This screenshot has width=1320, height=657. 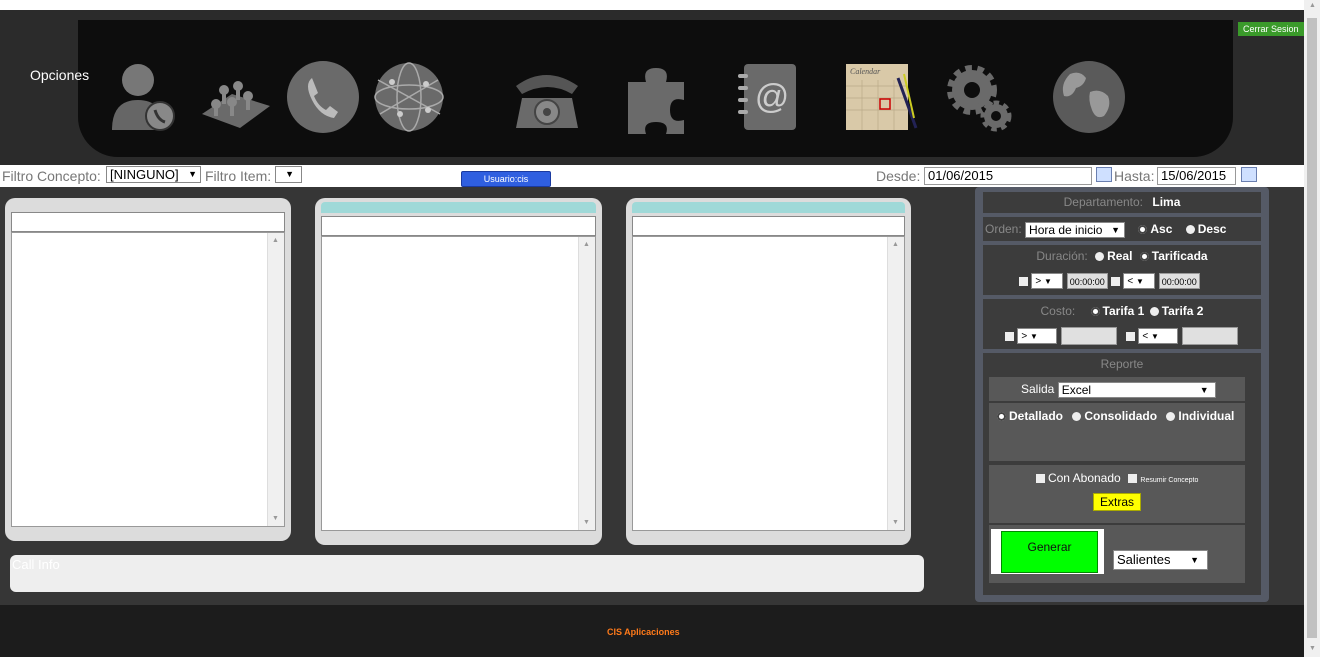 What do you see at coordinates (1144, 559) in the screenshot?
I see `direction-select-value: Salientes` at bounding box center [1144, 559].